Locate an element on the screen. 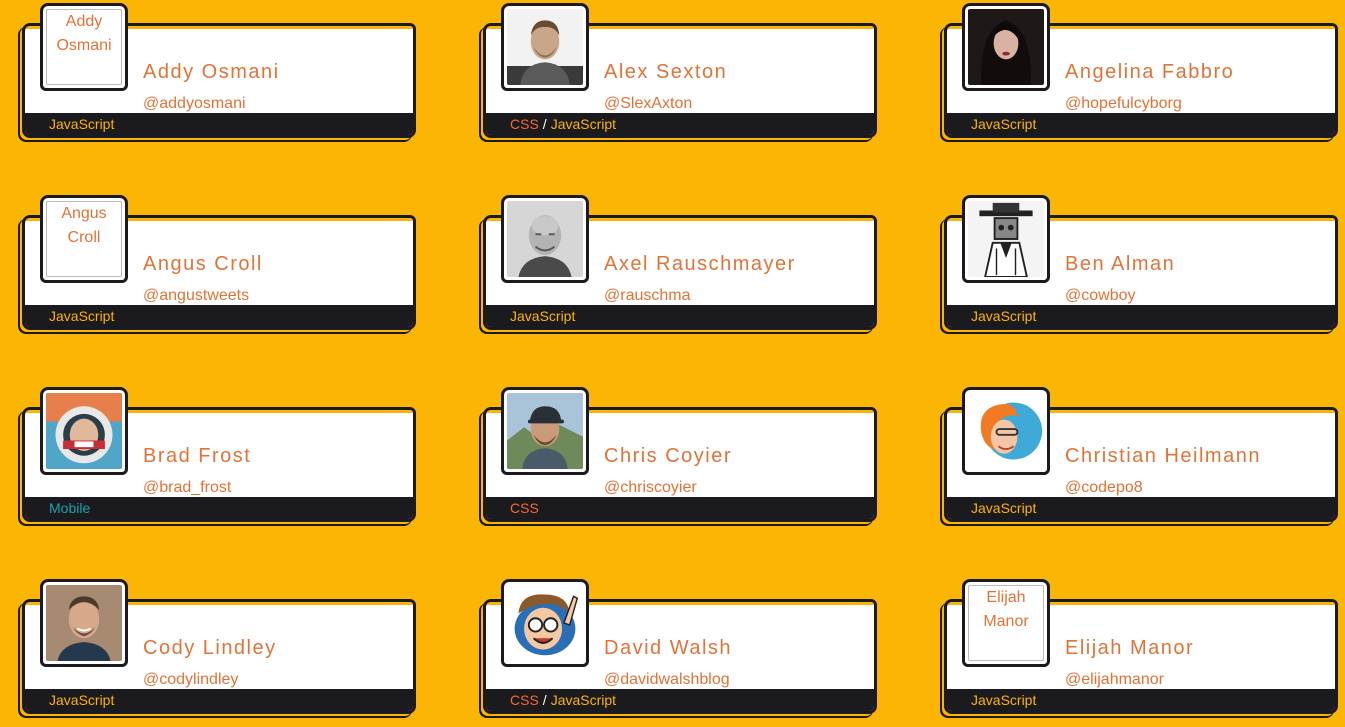 The image size is (1345, 727). person-card-chris-coyier: Chris Coyier @chriscoyier CSS is located at coordinates (680, 454).